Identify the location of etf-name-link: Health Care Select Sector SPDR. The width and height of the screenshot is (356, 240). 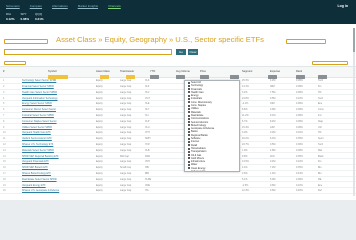
(39, 92).